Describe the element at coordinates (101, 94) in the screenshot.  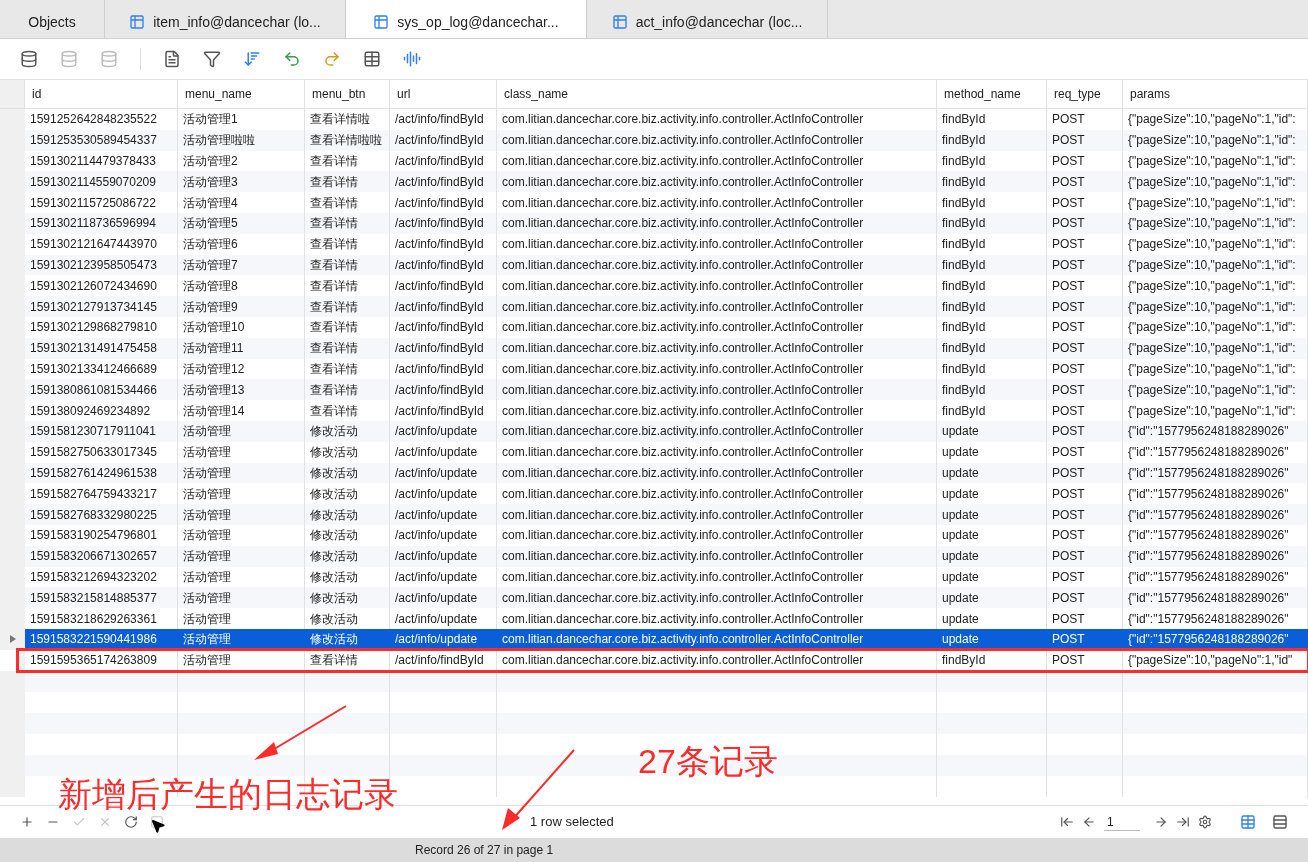
I see `column-header: id` at that location.